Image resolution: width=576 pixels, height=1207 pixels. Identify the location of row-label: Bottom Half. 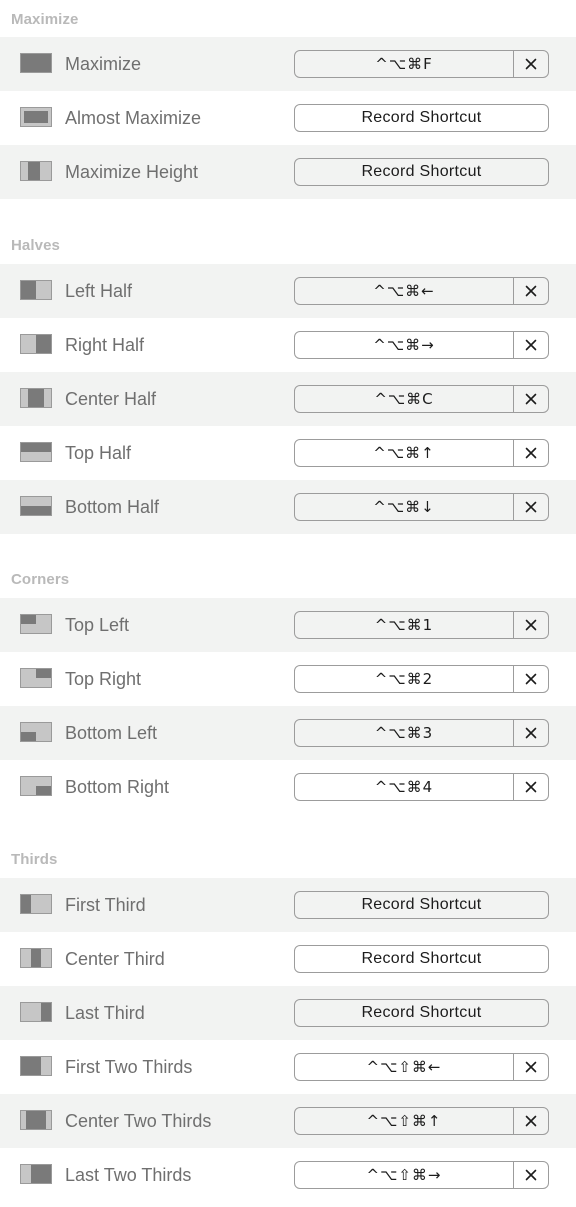
(112, 507).